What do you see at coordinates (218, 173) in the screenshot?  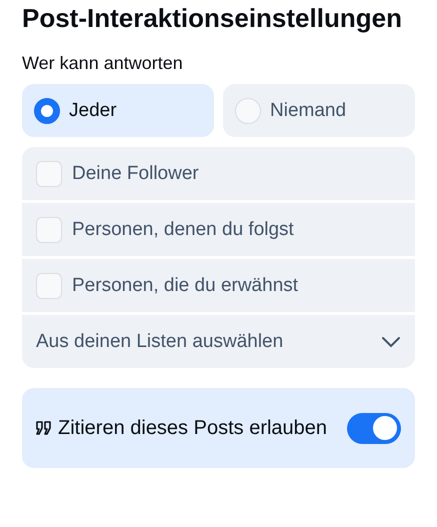 I see `option-row: Deine Follower` at bounding box center [218, 173].